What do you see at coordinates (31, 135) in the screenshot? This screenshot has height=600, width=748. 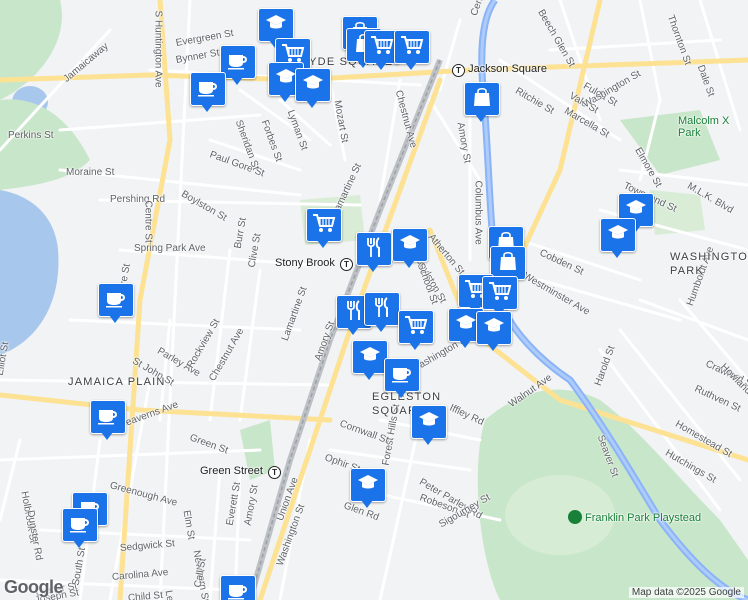 I see `street-label: Perkins St` at bounding box center [31, 135].